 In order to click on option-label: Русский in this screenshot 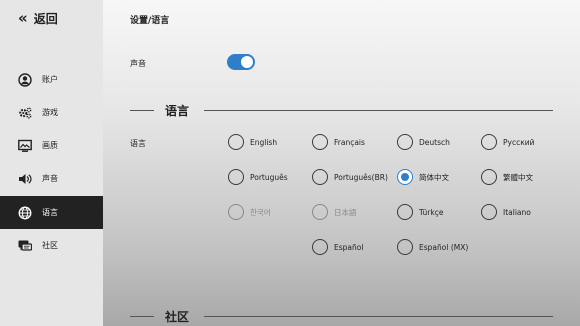, I will do `click(519, 142)`.